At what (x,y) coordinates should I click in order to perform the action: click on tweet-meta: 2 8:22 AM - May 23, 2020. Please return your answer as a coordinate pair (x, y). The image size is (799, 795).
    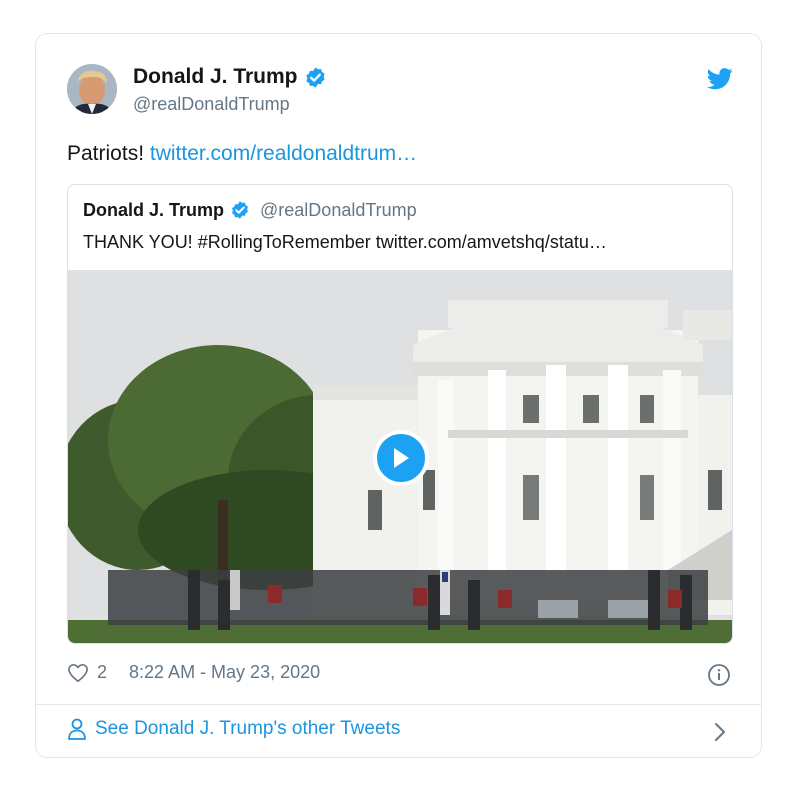
    Looking at the image, I should click on (193, 672).